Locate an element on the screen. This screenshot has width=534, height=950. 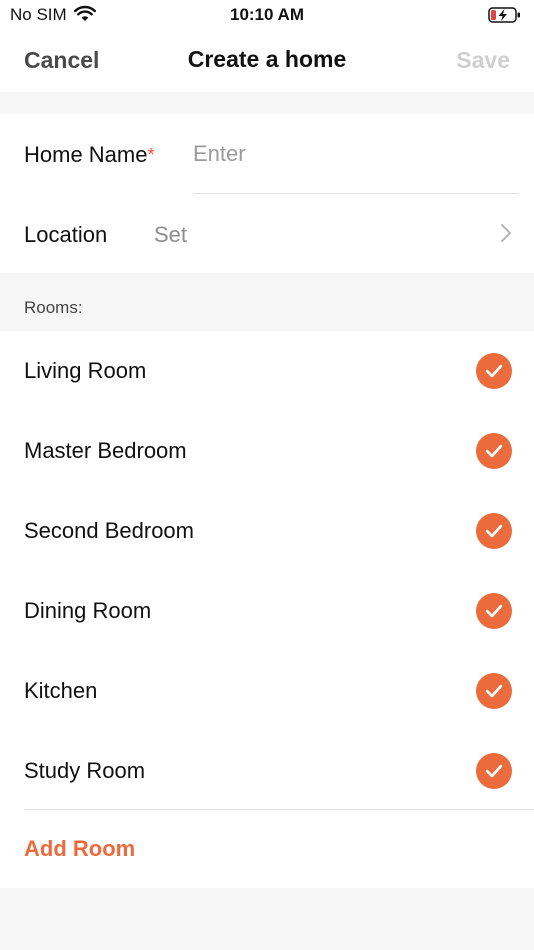
location-value: Set is located at coordinates (171, 234).